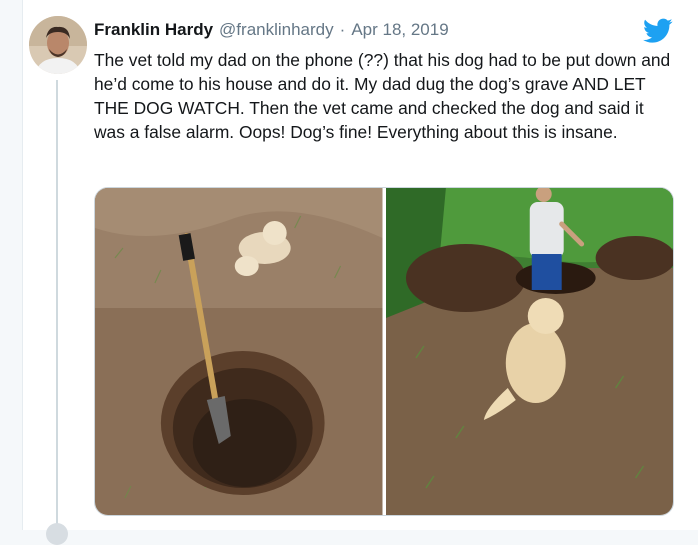  I want to click on thread-line, so click(57, 305).